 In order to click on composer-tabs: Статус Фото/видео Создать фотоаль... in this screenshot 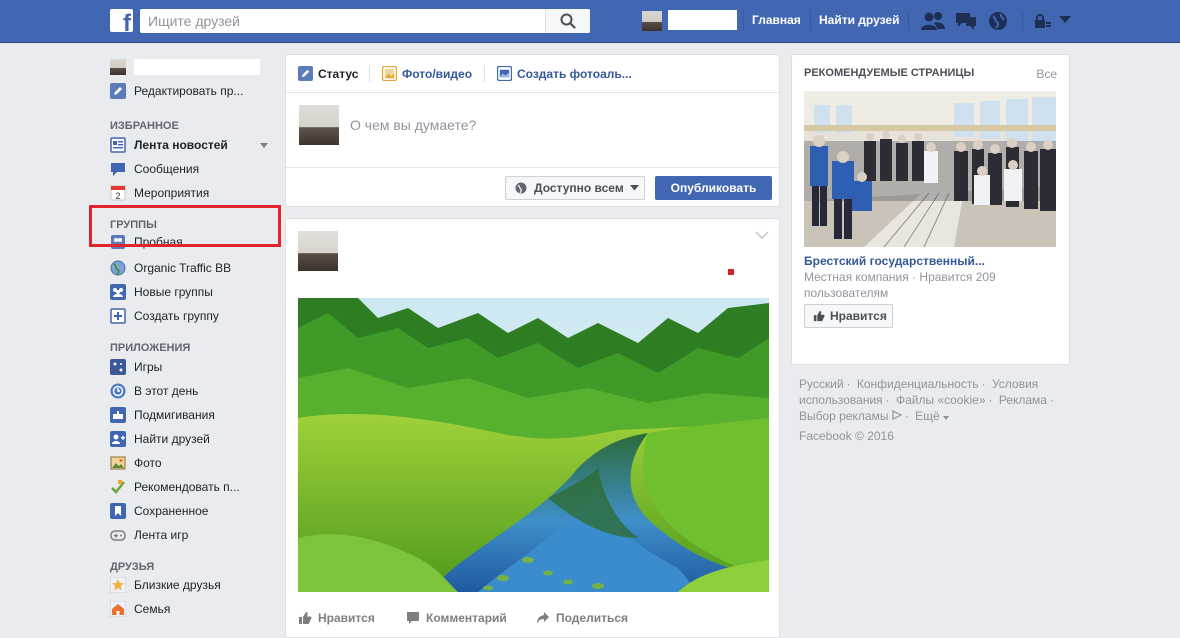, I will do `click(532, 74)`.